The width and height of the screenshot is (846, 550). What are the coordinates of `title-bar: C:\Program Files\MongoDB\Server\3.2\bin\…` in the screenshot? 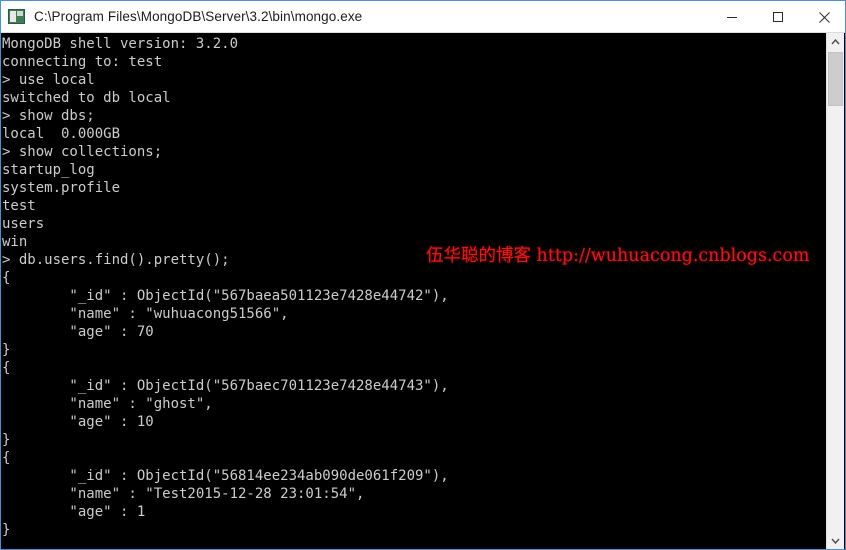 It's located at (423, 16).